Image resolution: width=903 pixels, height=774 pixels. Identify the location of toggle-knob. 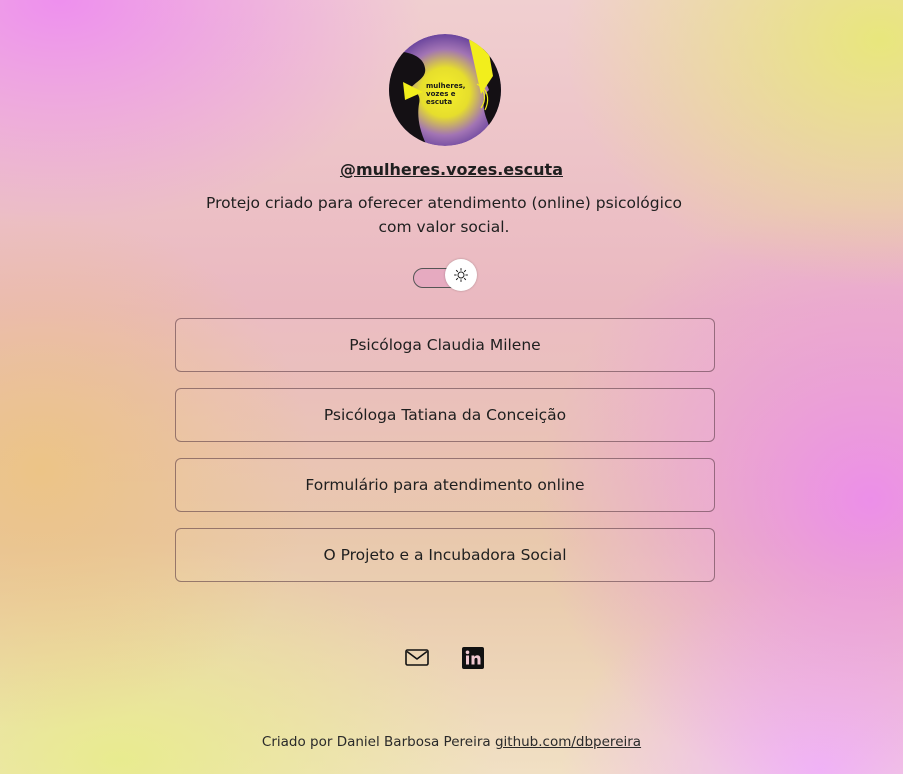
(461, 275).